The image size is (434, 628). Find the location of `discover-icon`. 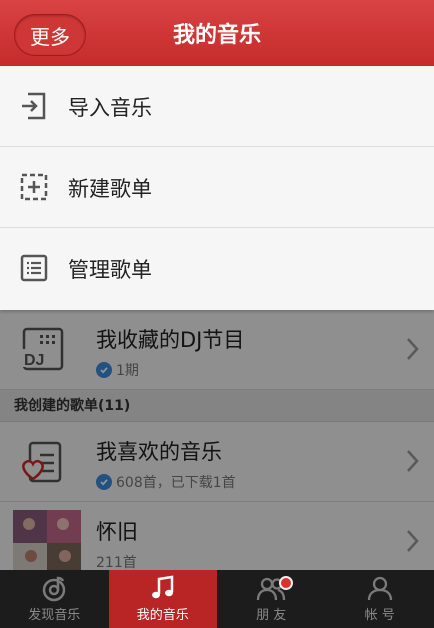

discover-icon is located at coordinates (54, 589).